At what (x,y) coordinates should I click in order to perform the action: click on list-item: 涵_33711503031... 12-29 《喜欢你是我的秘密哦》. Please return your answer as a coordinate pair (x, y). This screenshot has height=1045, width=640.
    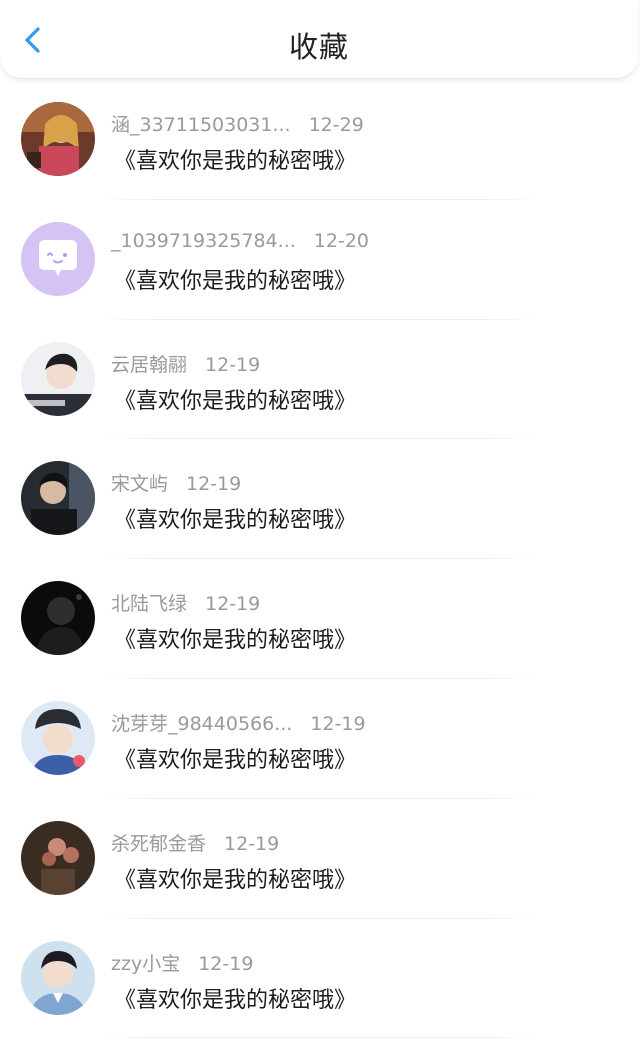
    Looking at the image, I should click on (320, 140).